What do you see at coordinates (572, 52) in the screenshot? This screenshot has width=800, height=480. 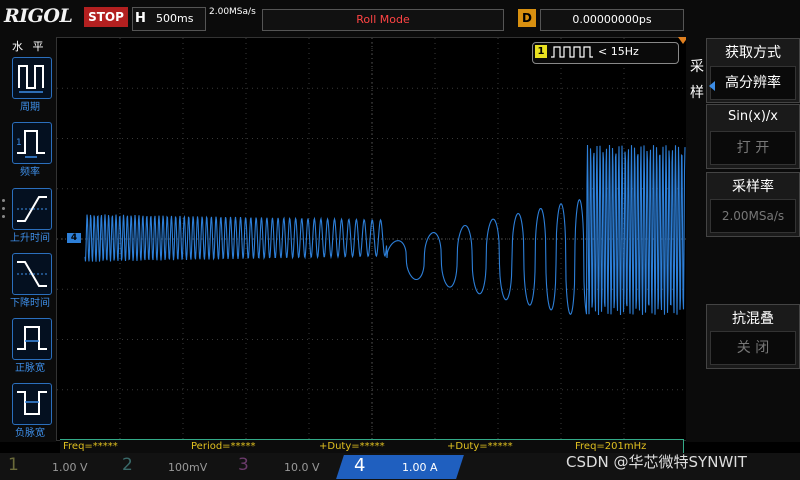 I see `pulse-width-trigger-icon` at bounding box center [572, 52].